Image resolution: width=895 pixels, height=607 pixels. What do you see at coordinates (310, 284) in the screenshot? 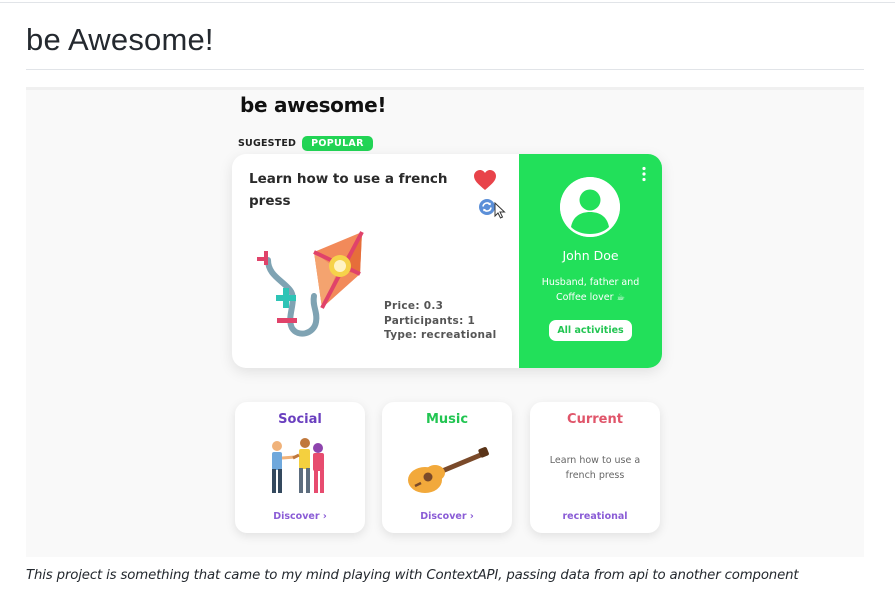
I see `kite-illustration` at bounding box center [310, 284].